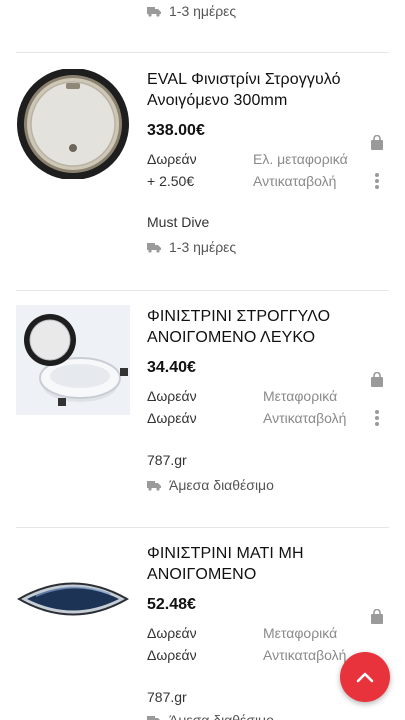 This screenshot has width=405, height=720. I want to click on scroll-to-top-button, so click(365, 677).